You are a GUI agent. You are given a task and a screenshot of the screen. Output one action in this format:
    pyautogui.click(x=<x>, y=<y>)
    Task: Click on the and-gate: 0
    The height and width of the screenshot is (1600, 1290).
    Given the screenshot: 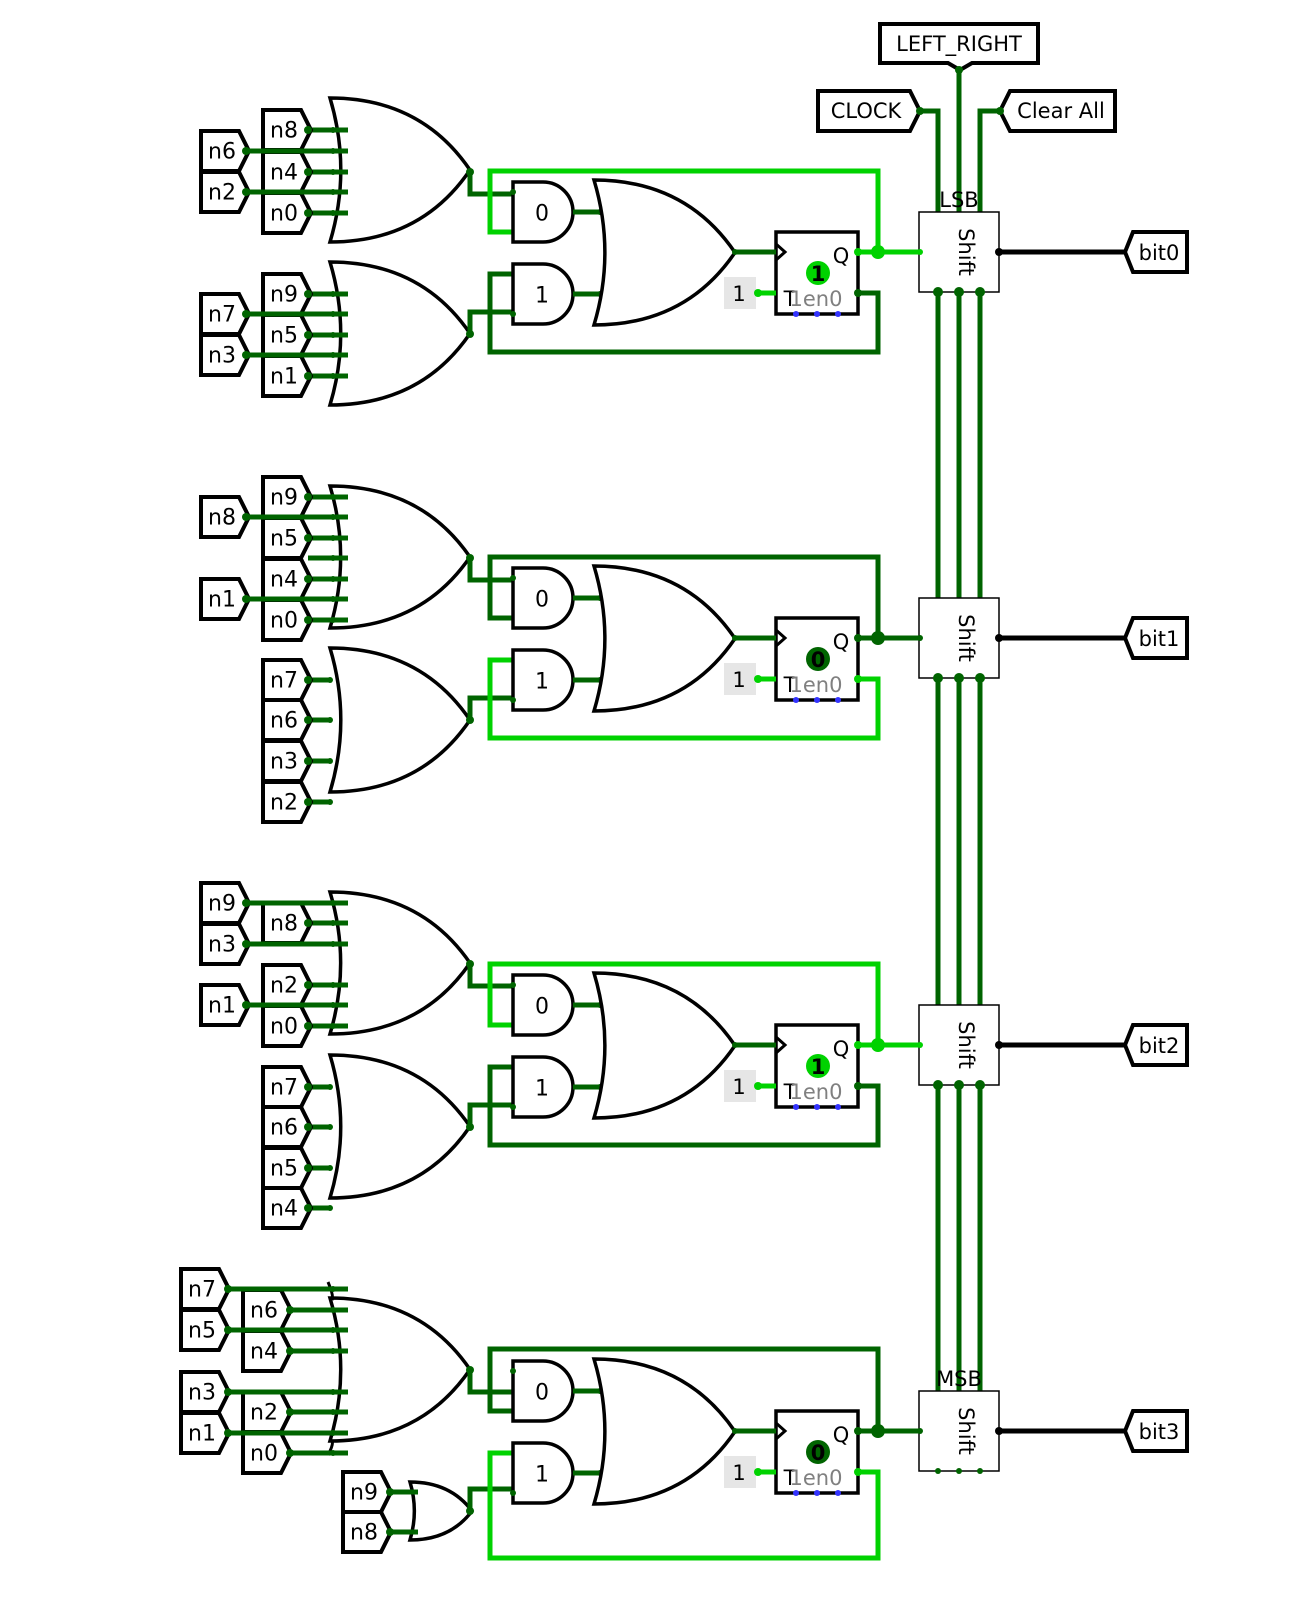 What is the action you would take?
    pyautogui.click(x=543, y=212)
    